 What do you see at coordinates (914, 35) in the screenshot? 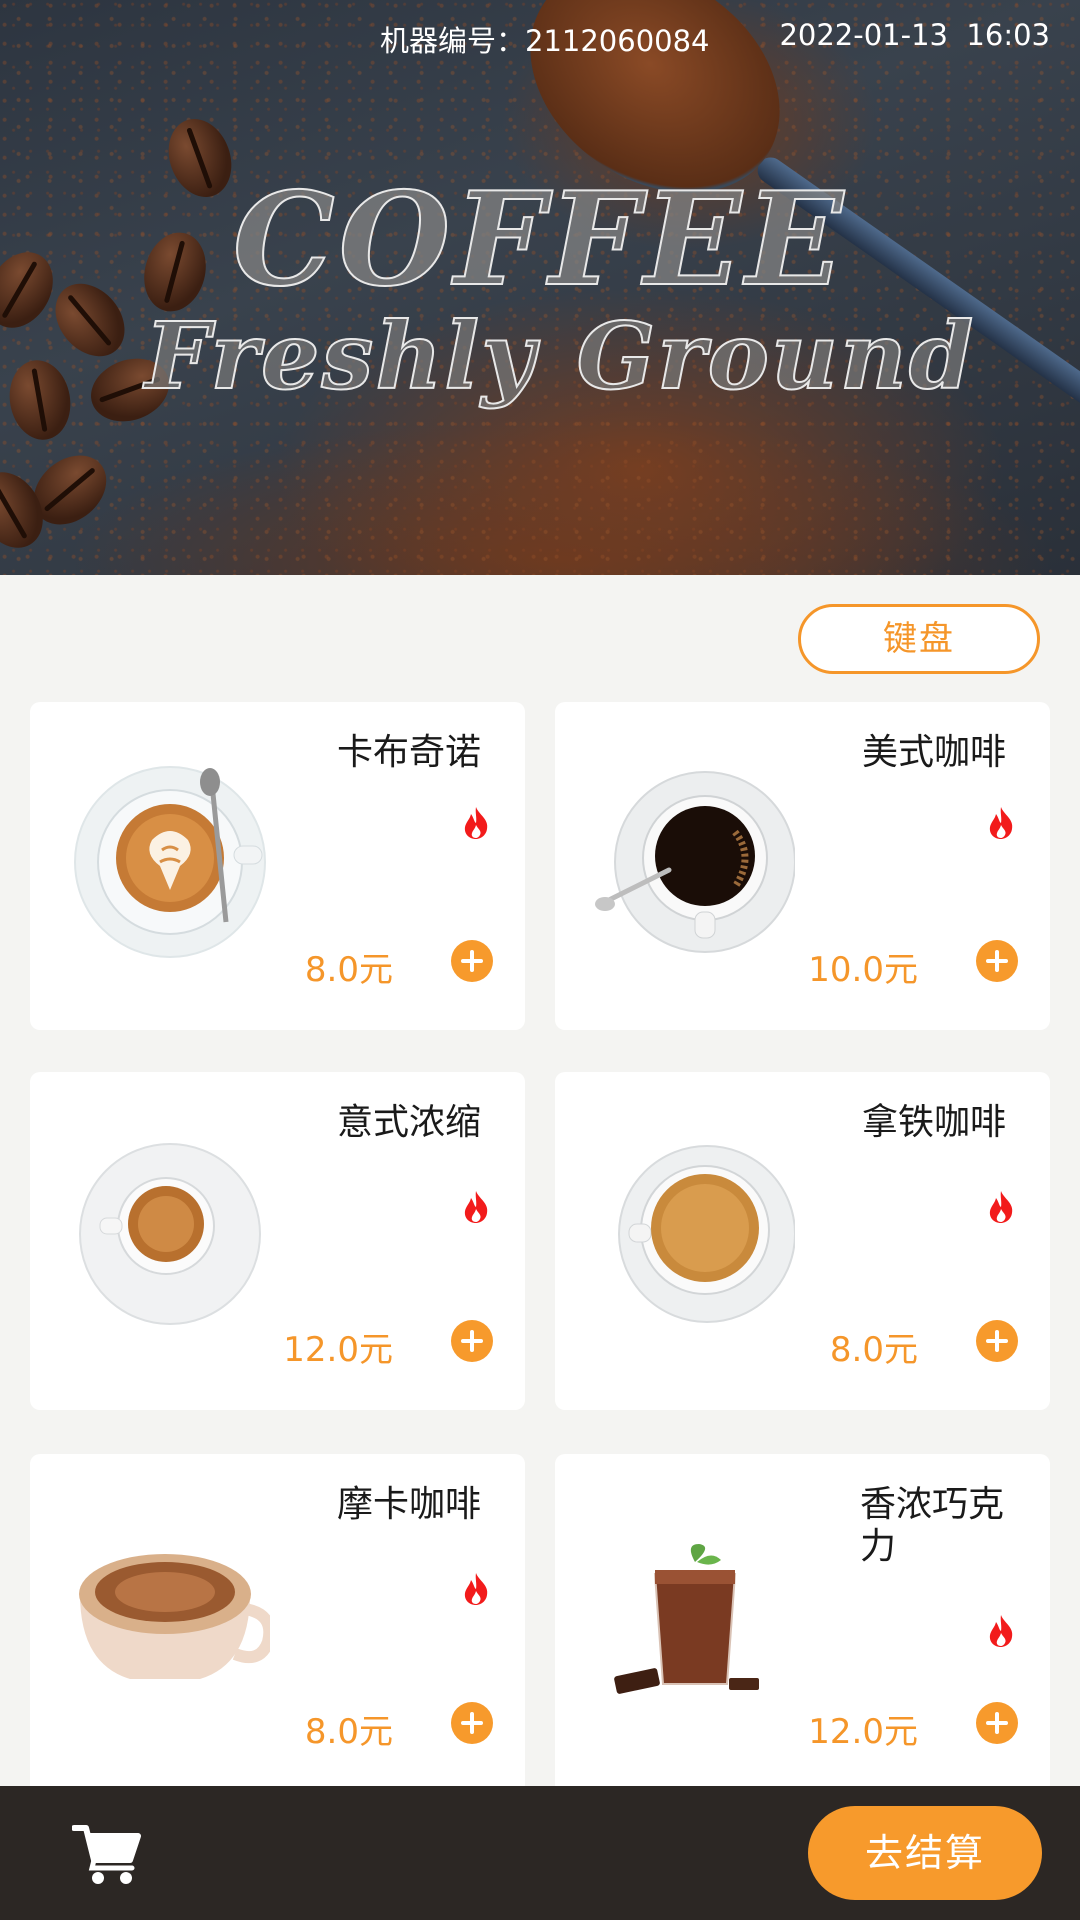
I see `datetime: 2022-01-13 16:03` at bounding box center [914, 35].